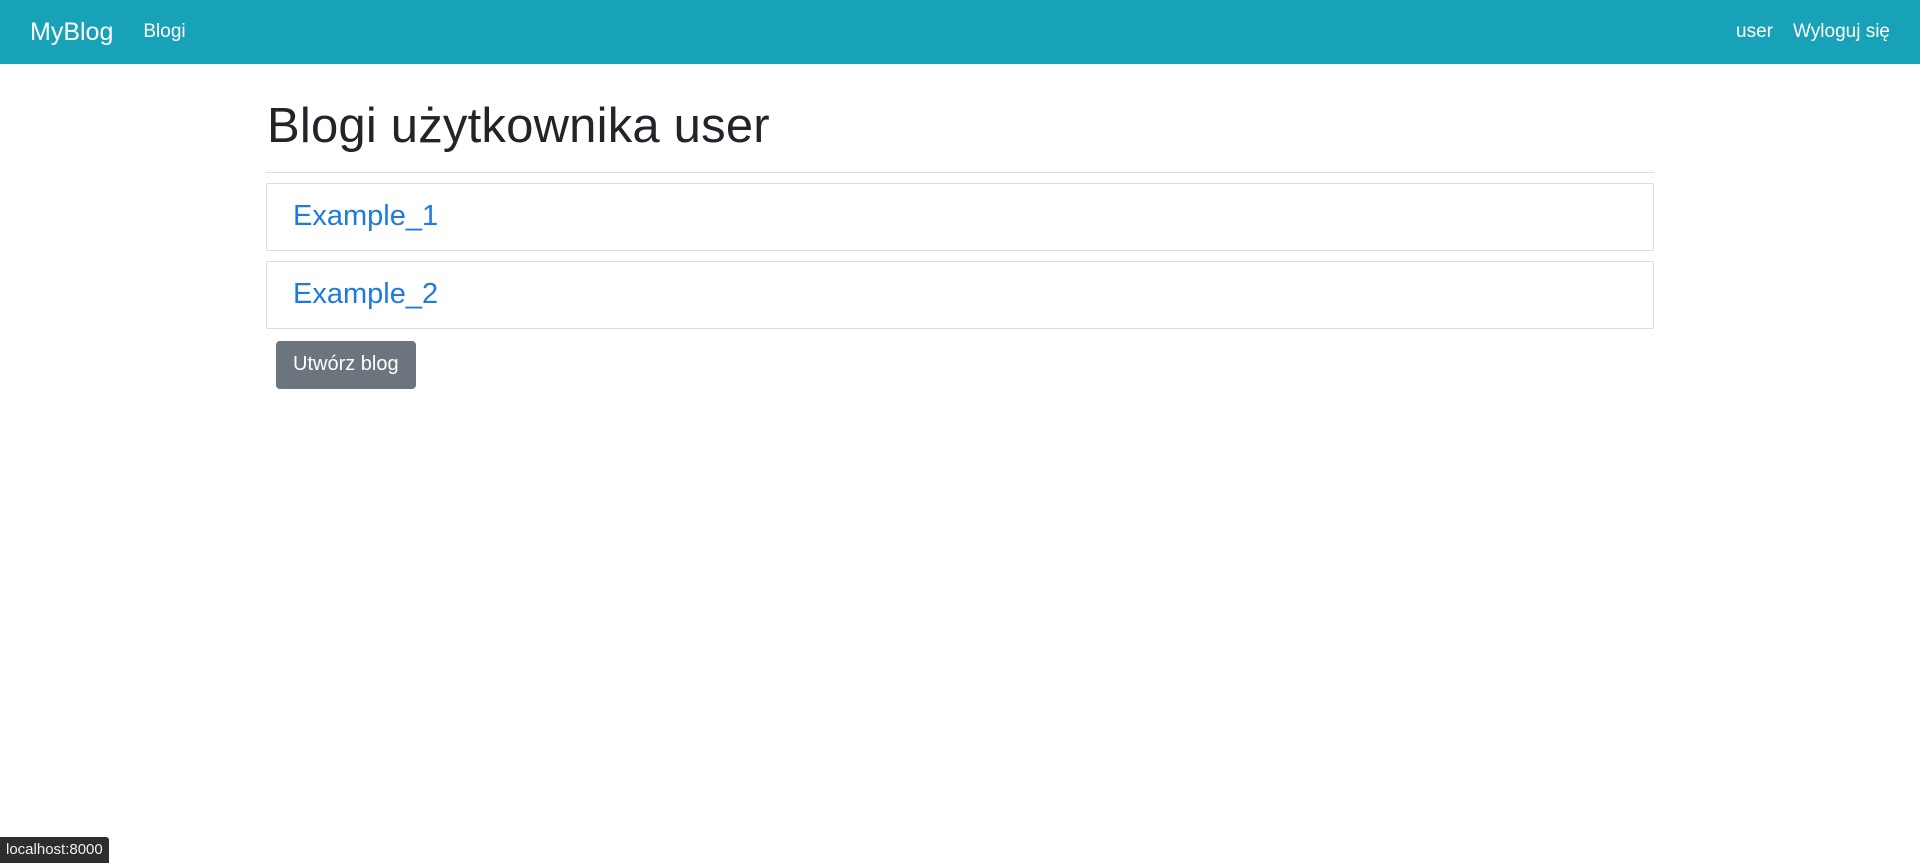 The height and width of the screenshot is (863, 1920). What do you see at coordinates (346, 364) in the screenshot?
I see `create-blog-button: Utwórz blog` at bounding box center [346, 364].